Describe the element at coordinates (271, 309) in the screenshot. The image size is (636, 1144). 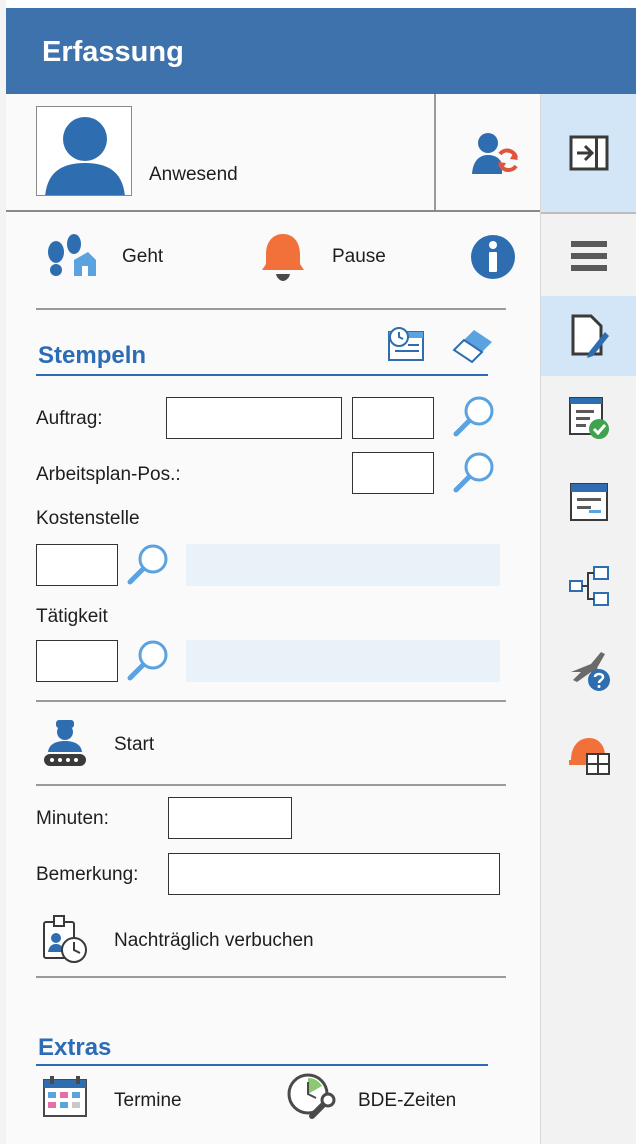
I see `actions-rule` at that location.